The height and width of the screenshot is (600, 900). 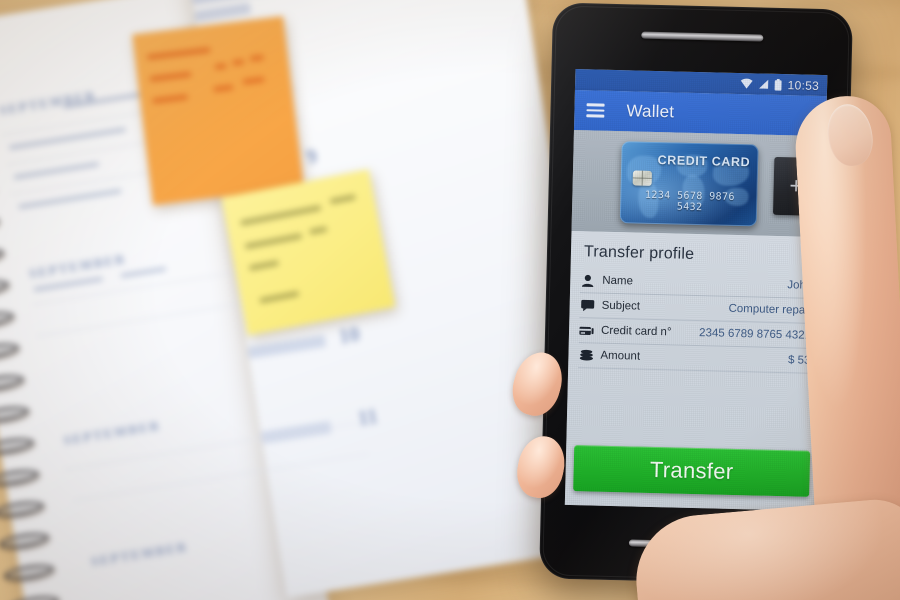 What do you see at coordinates (700, 113) in the screenshot?
I see `app-bar: Wallet` at bounding box center [700, 113].